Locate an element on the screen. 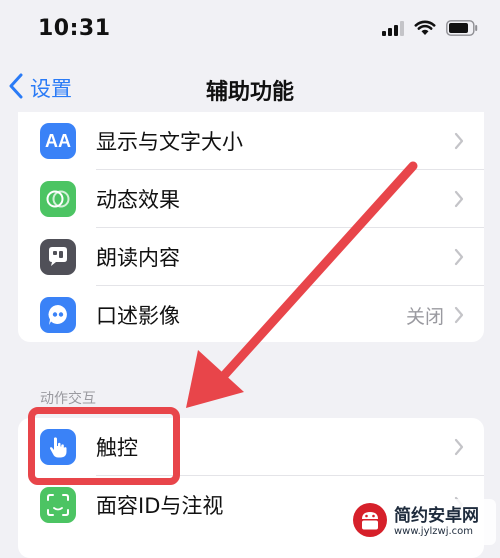 The image size is (500, 558). android-logo-icon is located at coordinates (370, 522).